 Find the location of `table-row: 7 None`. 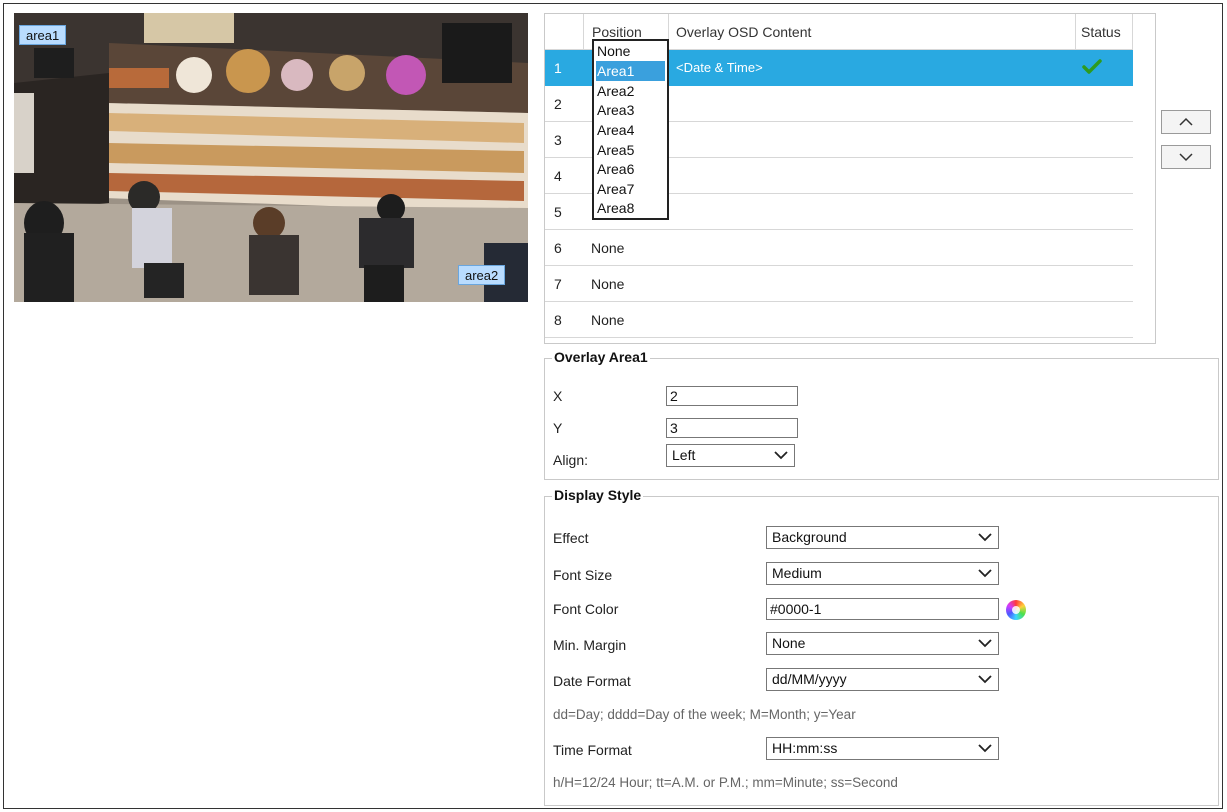

table-row: 7 None is located at coordinates (839, 284).